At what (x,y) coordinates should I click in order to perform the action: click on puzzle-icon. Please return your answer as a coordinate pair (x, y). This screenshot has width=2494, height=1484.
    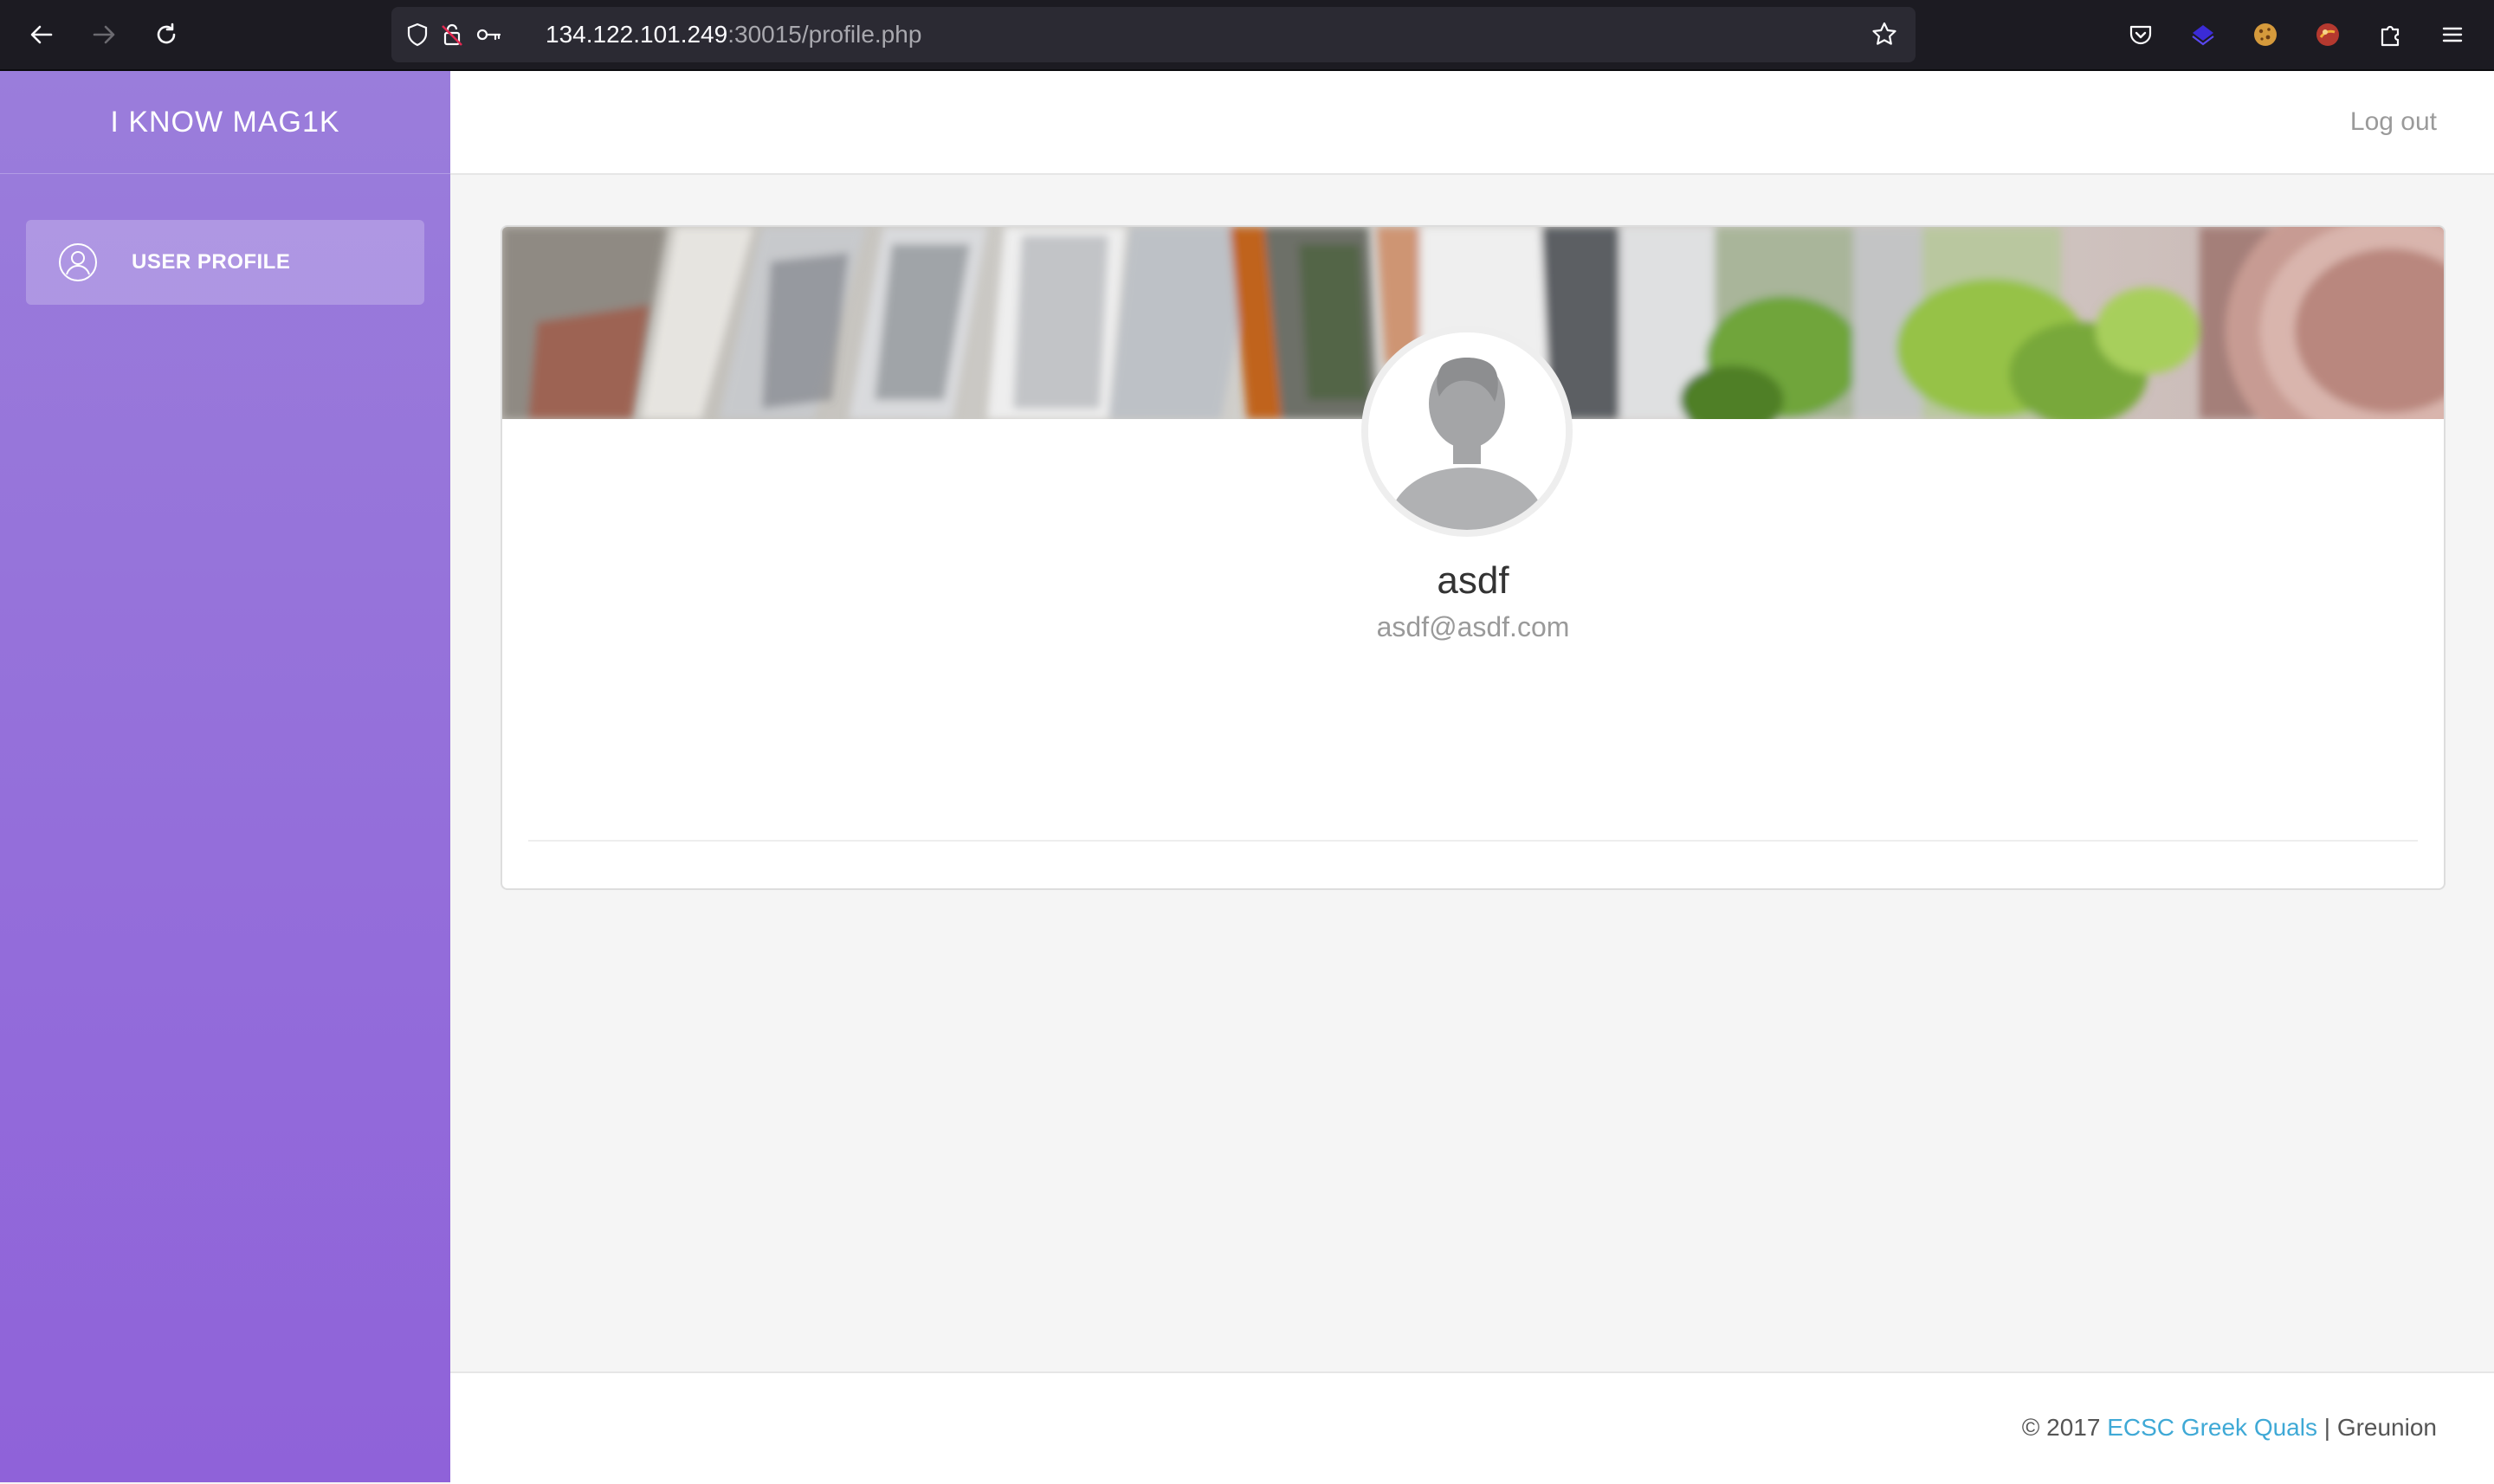
    Looking at the image, I should click on (2390, 34).